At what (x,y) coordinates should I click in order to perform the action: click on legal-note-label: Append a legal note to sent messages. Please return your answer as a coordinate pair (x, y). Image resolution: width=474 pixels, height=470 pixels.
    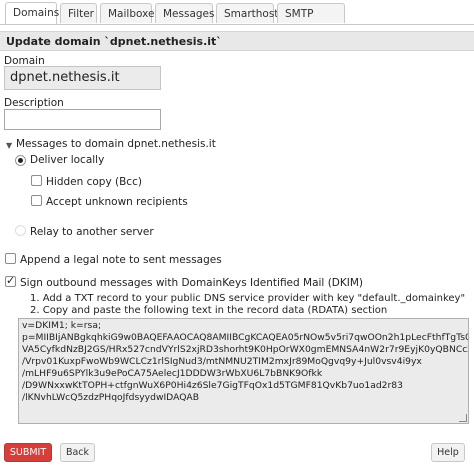
    Looking at the image, I should click on (121, 260).